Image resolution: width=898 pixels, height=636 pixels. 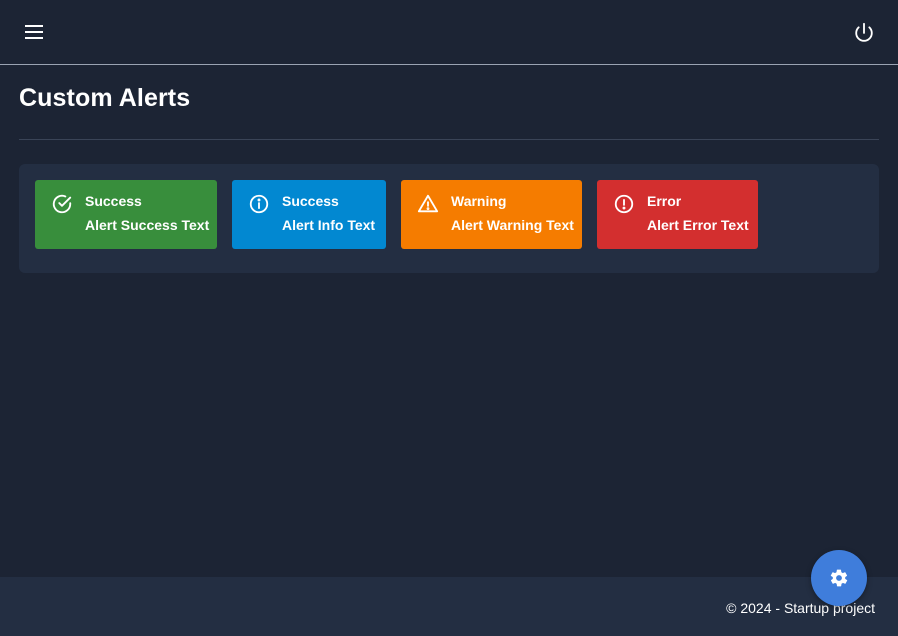 I want to click on error-circle-icon, so click(x=624, y=204).